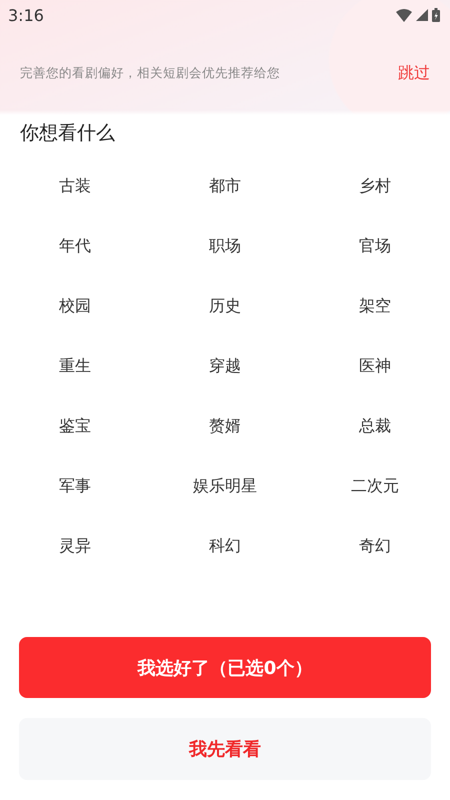  Describe the element at coordinates (75, 546) in the screenshot. I see `genre-tag: 灵异` at that location.